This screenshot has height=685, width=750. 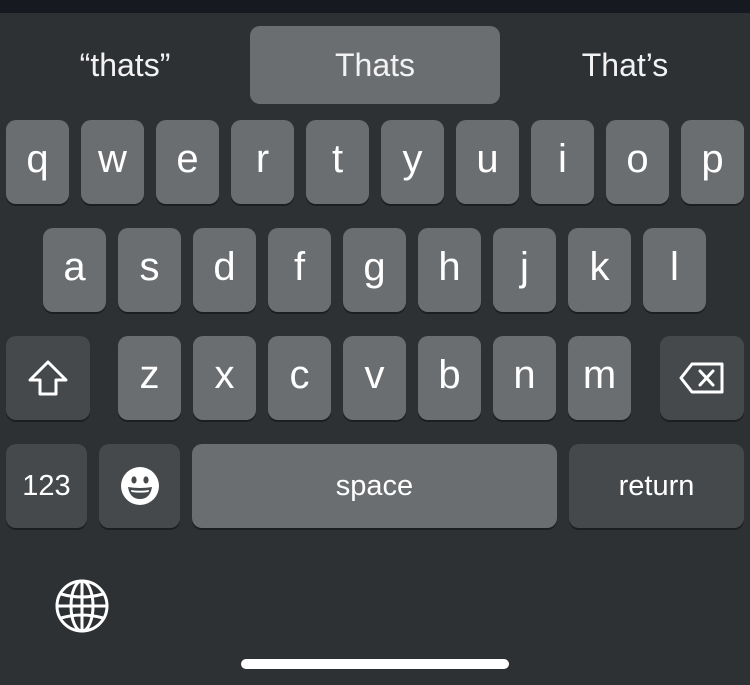 I want to click on key-b: b, so click(x=449, y=378).